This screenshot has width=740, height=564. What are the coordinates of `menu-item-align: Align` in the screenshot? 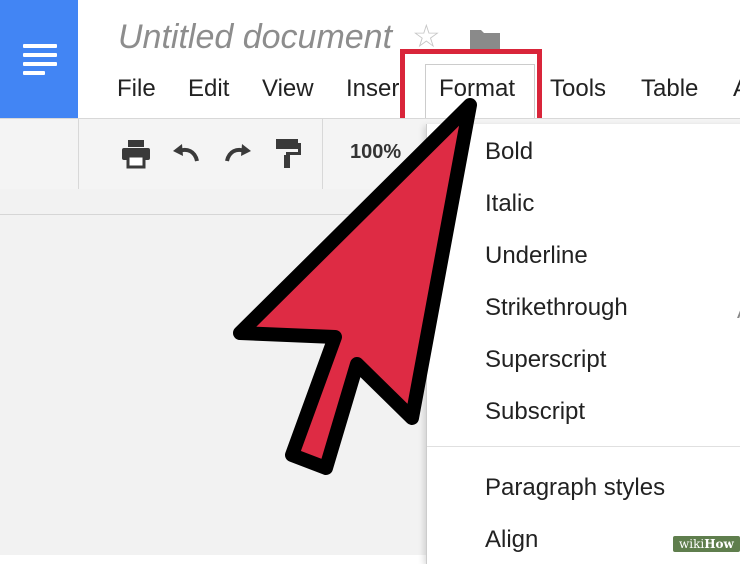 It's located at (511, 540).